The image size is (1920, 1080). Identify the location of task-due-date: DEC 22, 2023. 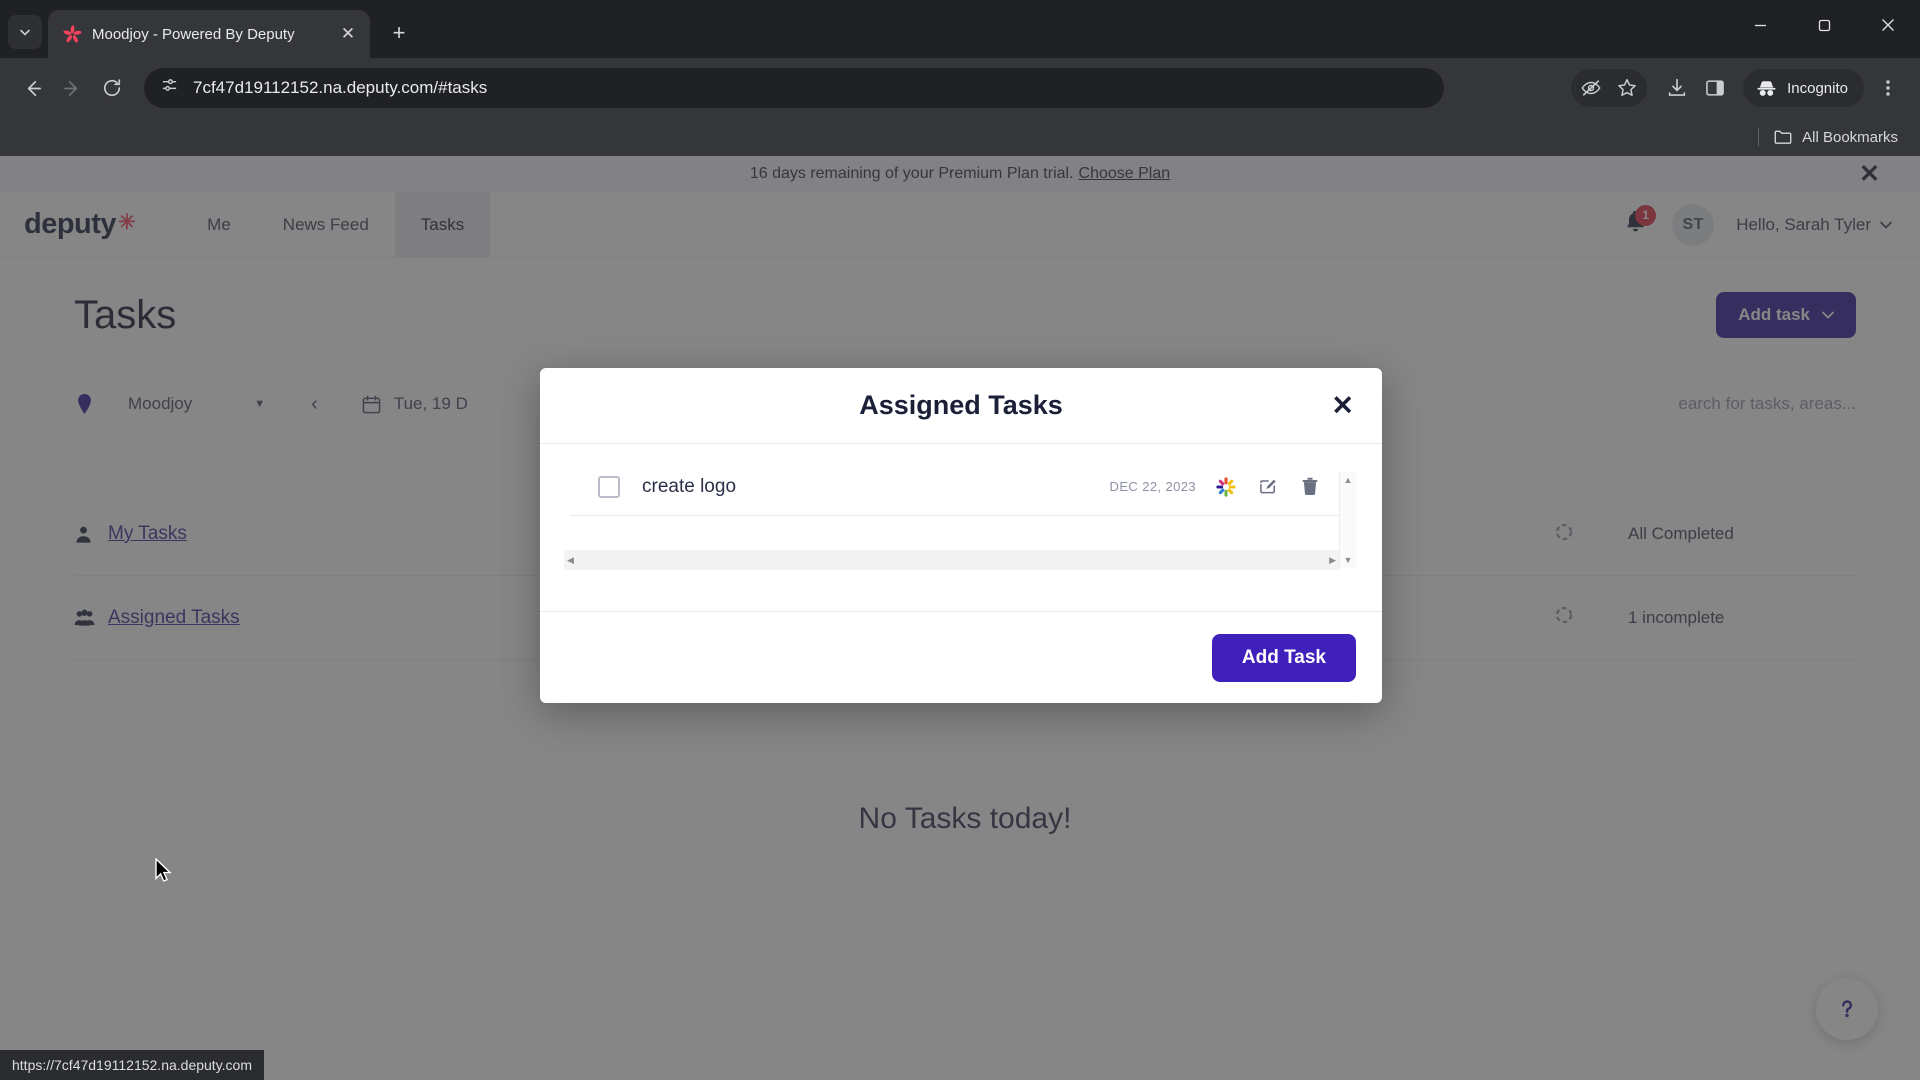
(1152, 486).